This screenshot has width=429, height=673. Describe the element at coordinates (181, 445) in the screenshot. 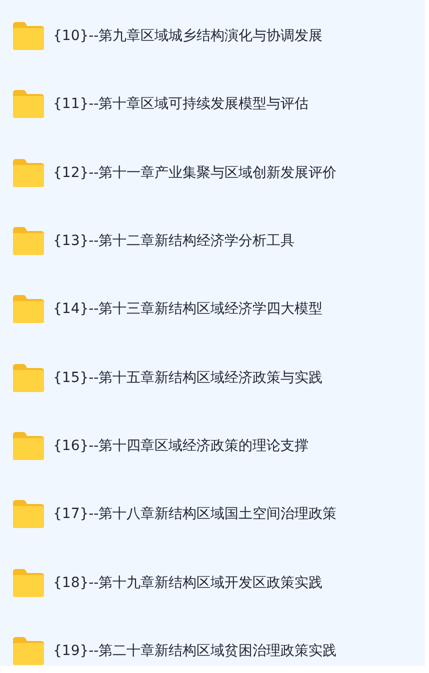

I see `folder-name: {16}--第十四章区域经济政策的理论支撑` at that location.